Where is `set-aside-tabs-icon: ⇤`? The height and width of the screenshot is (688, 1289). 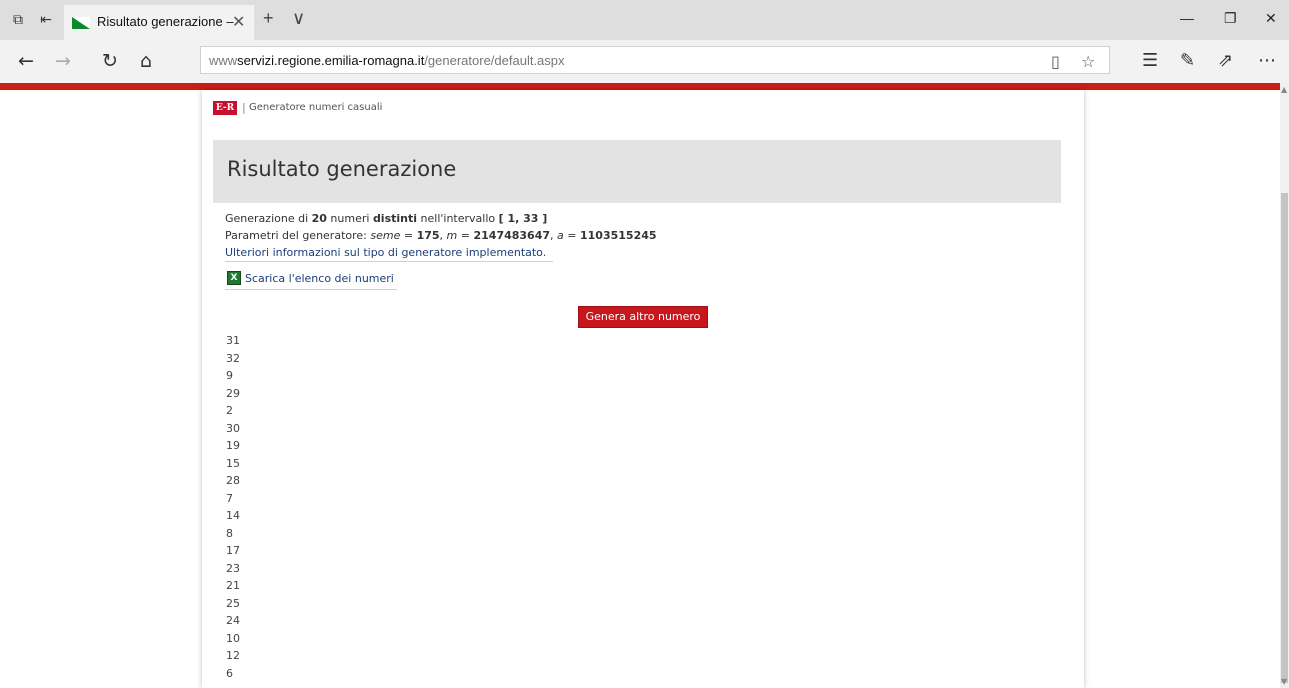
set-aside-tabs-icon: ⇤ is located at coordinates (46, 20).